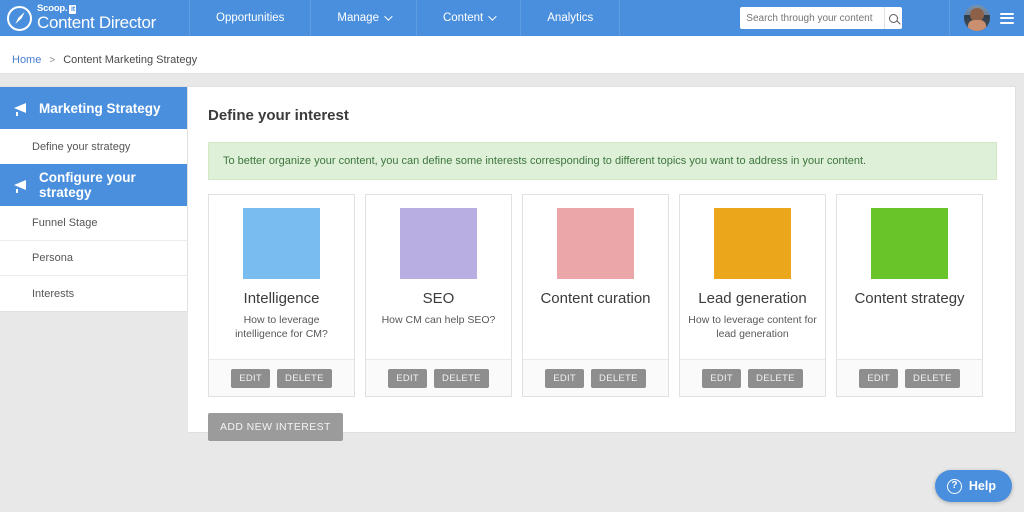 This screenshot has height=512, width=1024. I want to click on search-box, so click(821, 18).